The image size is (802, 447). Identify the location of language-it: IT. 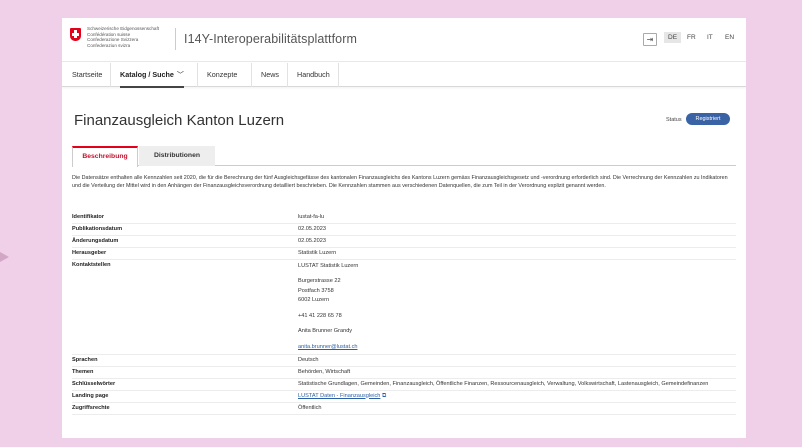
(710, 37).